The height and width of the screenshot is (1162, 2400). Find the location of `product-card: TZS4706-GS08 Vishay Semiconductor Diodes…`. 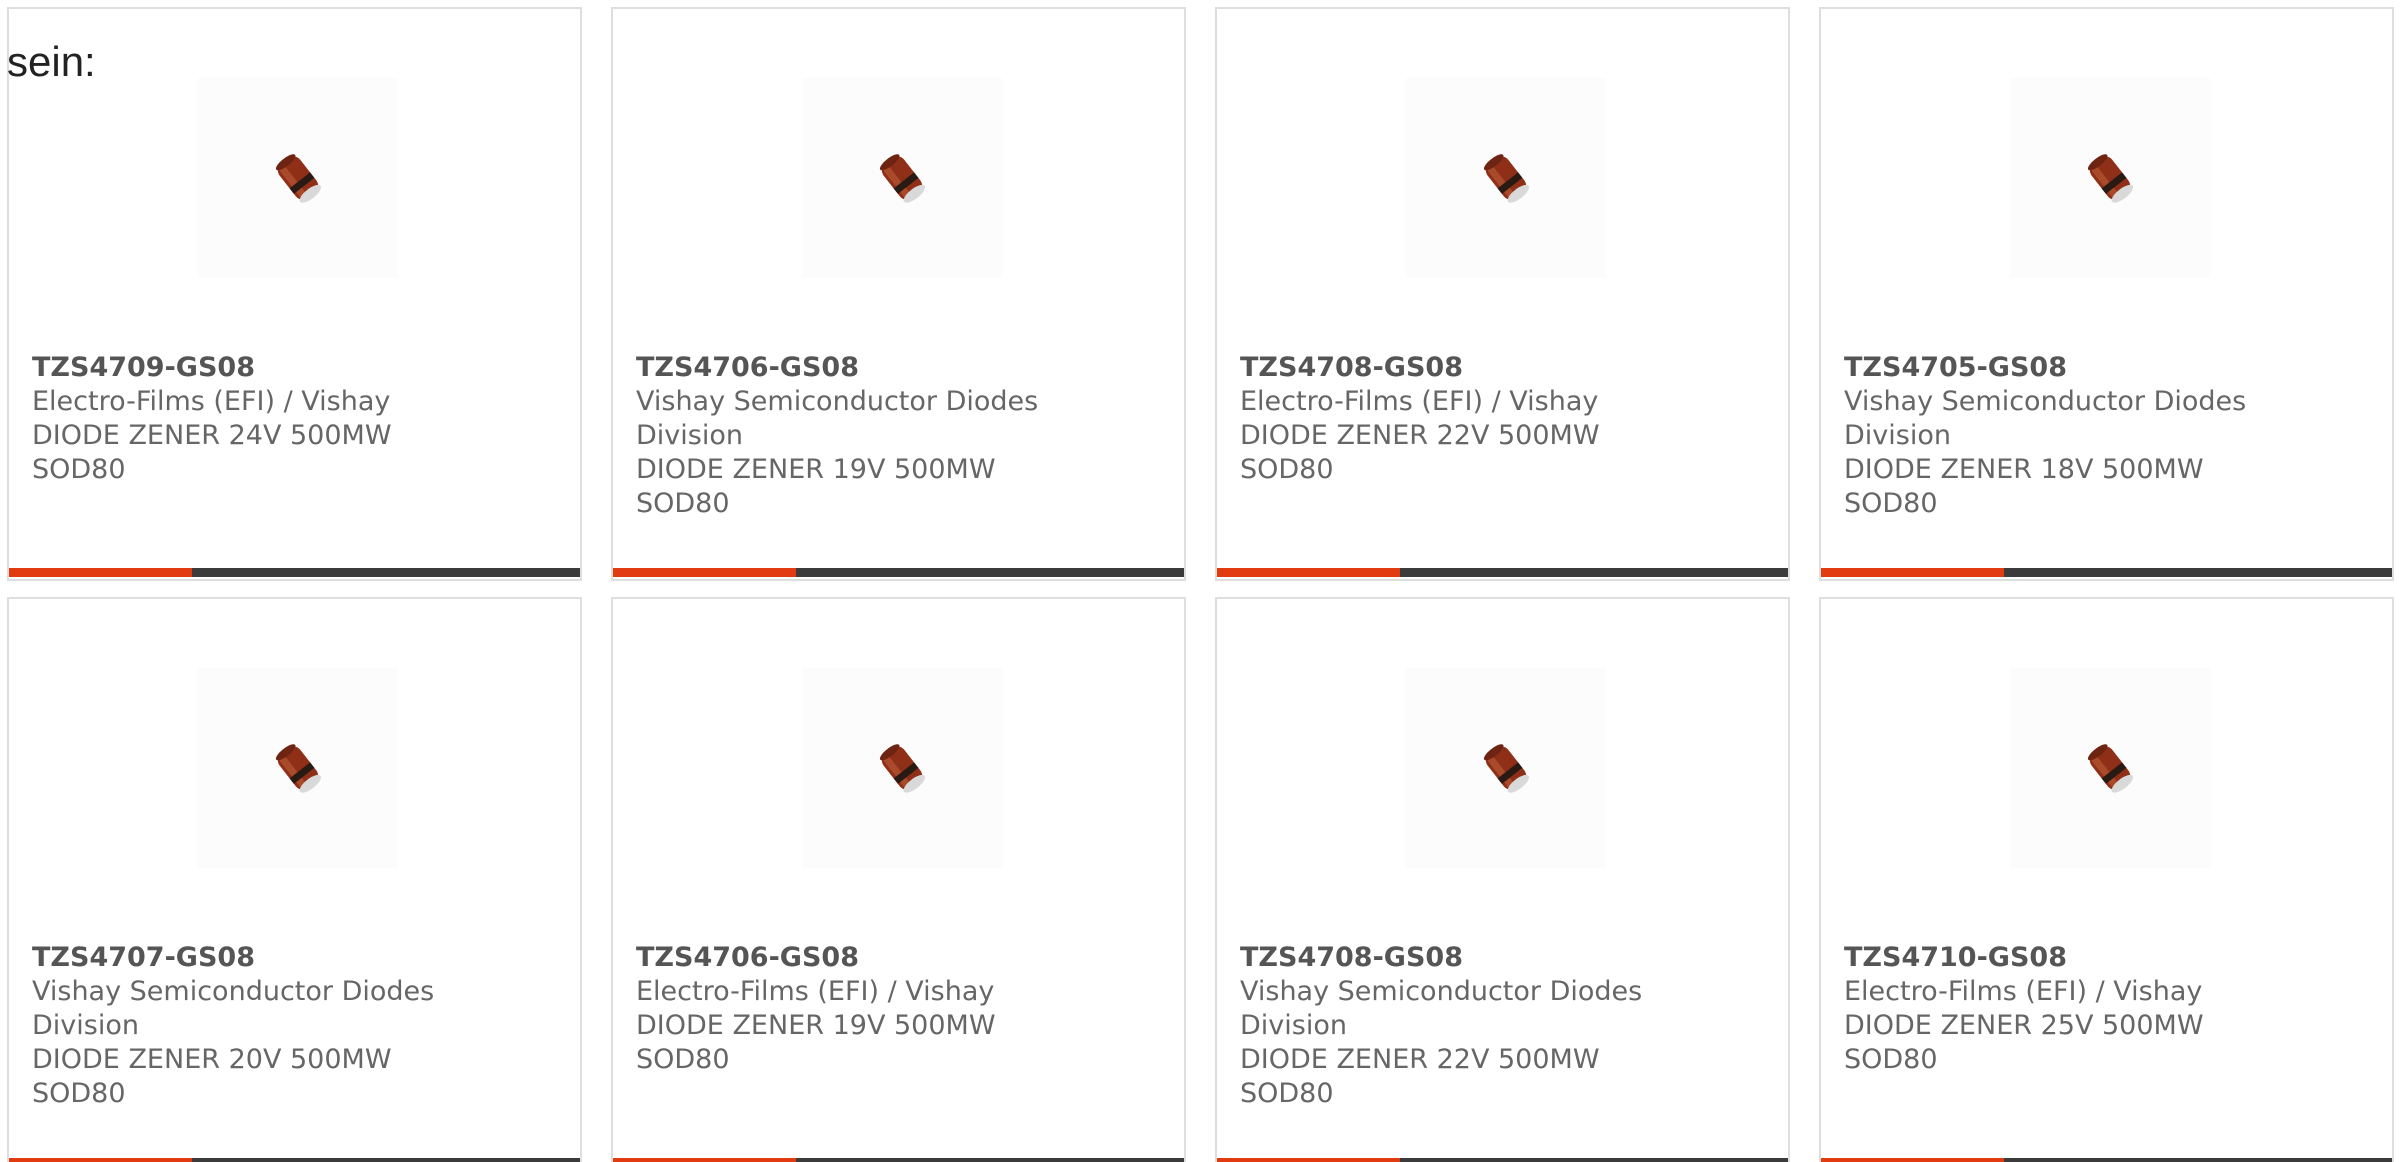

product-card: TZS4706-GS08 Vishay Semiconductor Diodes… is located at coordinates (898, 294).